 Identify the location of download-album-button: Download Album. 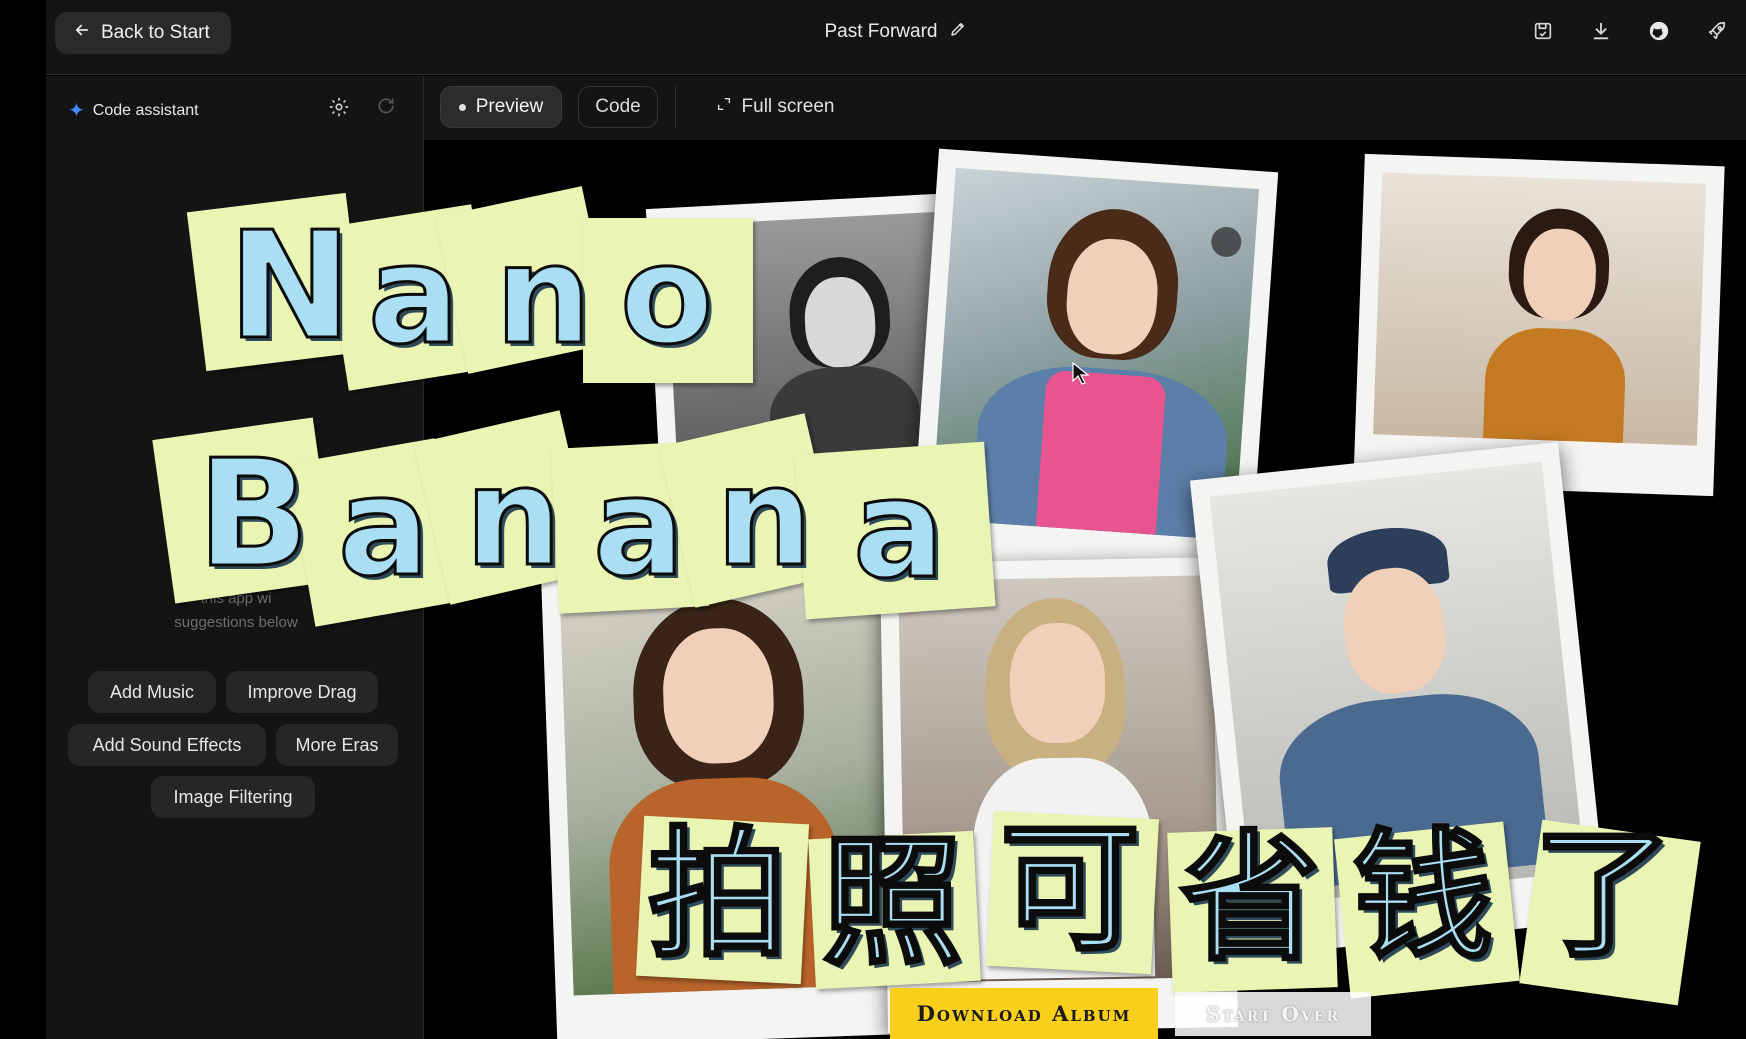
(1024, 1013).